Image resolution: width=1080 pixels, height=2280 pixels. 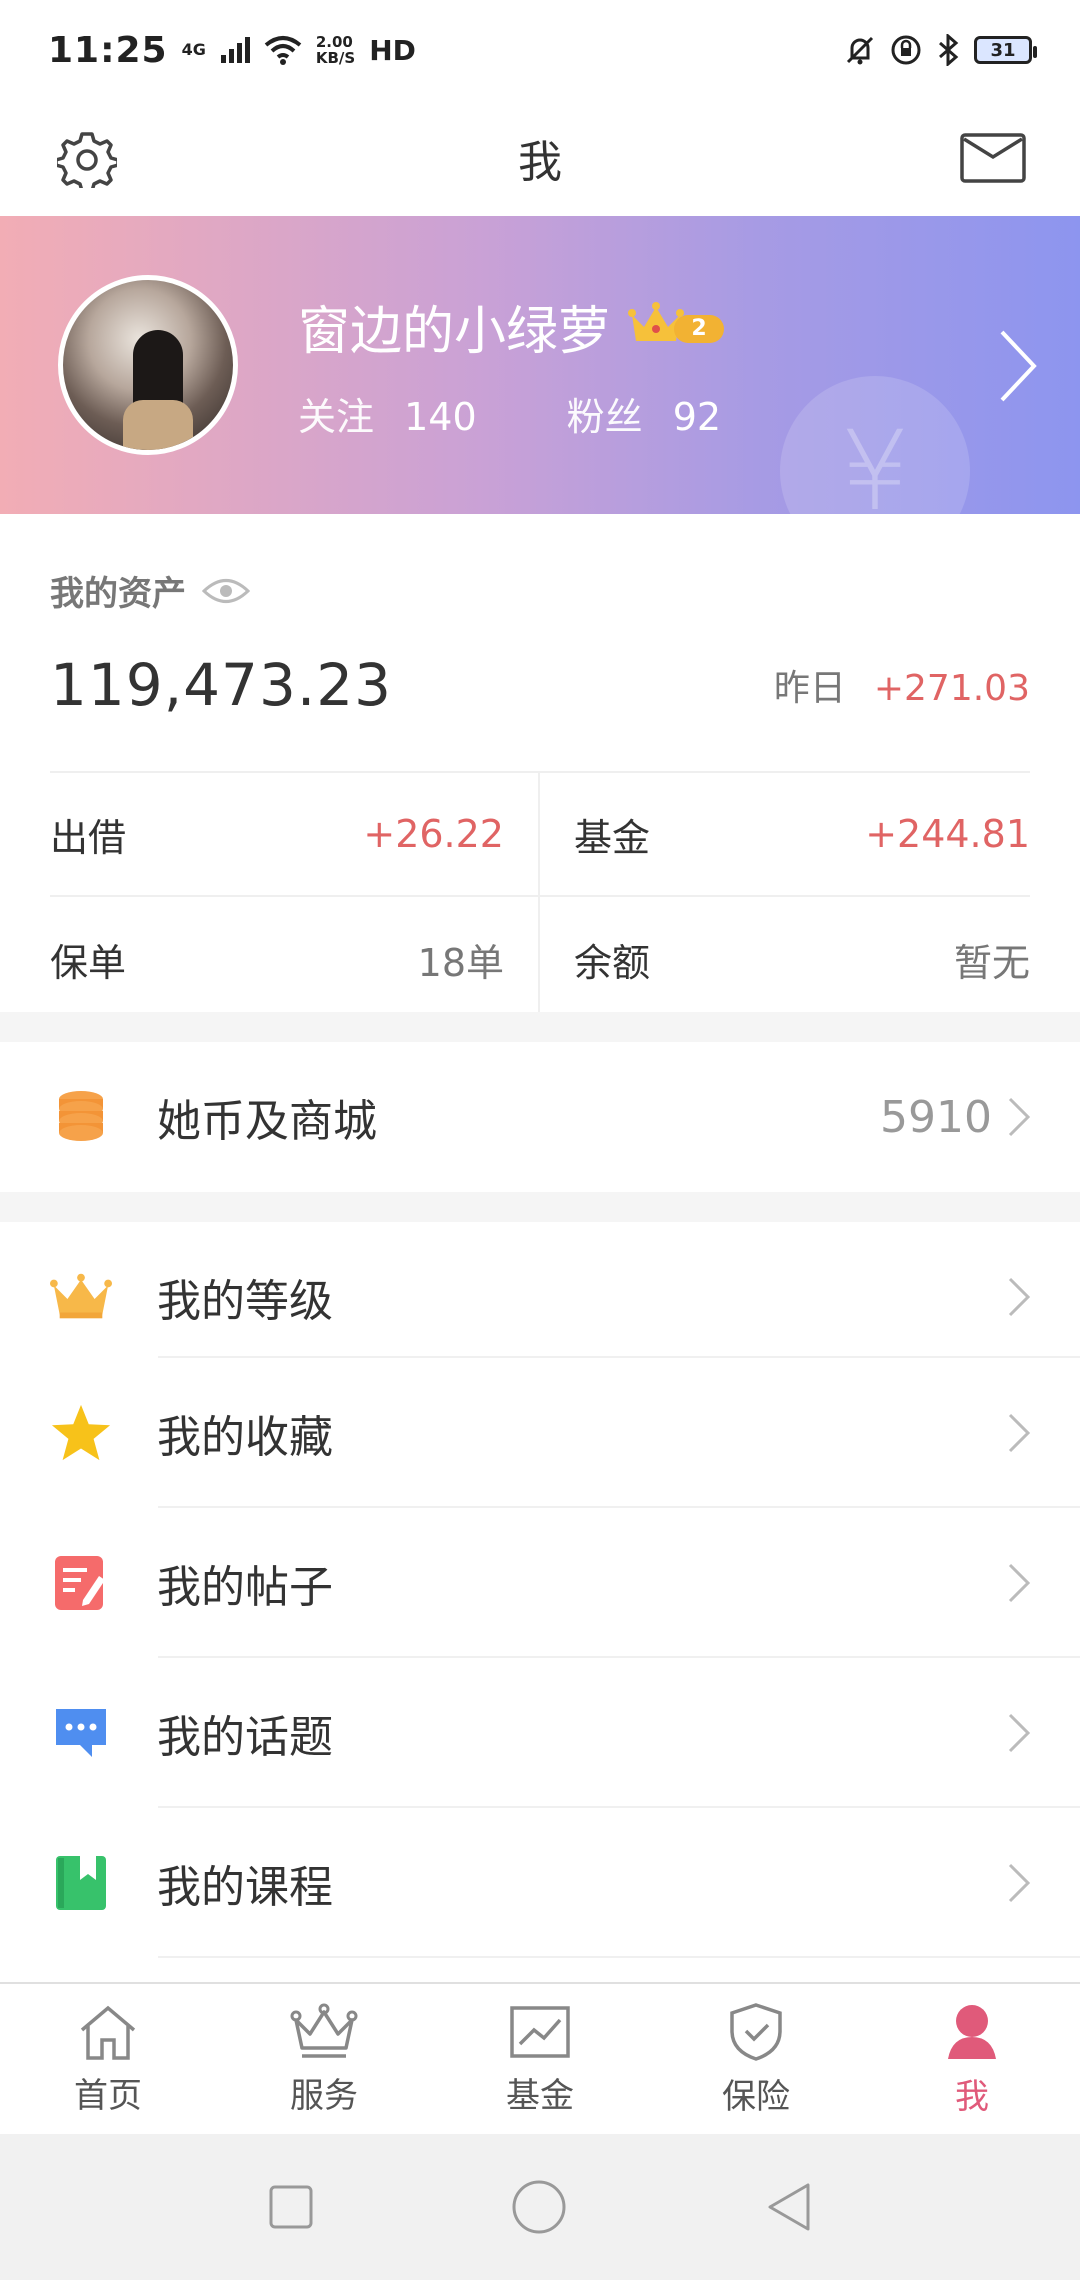 What do you see at coordinates (677, 327) in the screenshot?
I see `level-badge: 2` at bounding box center [677, 327].